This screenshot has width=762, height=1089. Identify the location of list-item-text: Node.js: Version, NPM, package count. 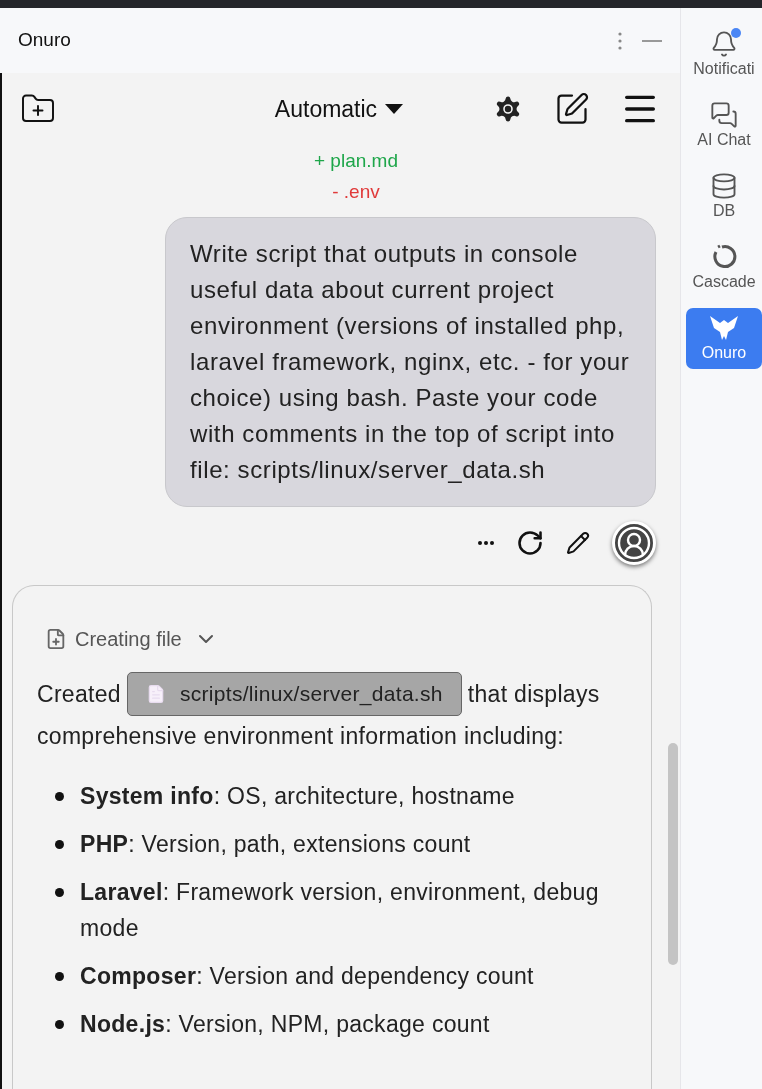
(285, 1024).